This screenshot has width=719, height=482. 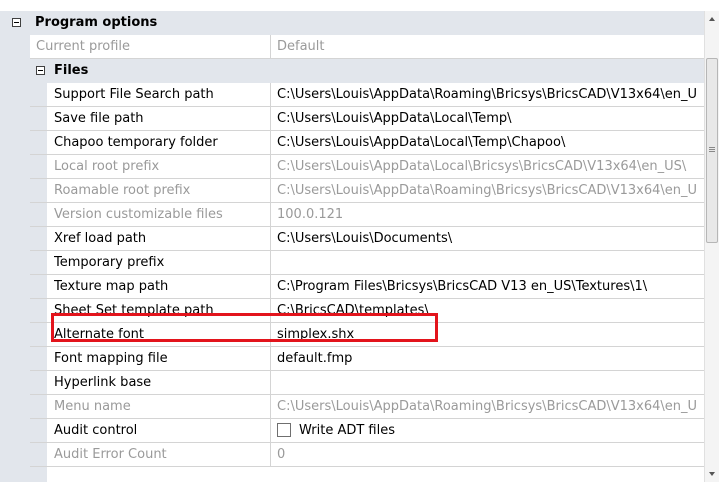 I want to click on property-row-audit-error-count: Audit Error Count 0, so click(x=367, y=455).